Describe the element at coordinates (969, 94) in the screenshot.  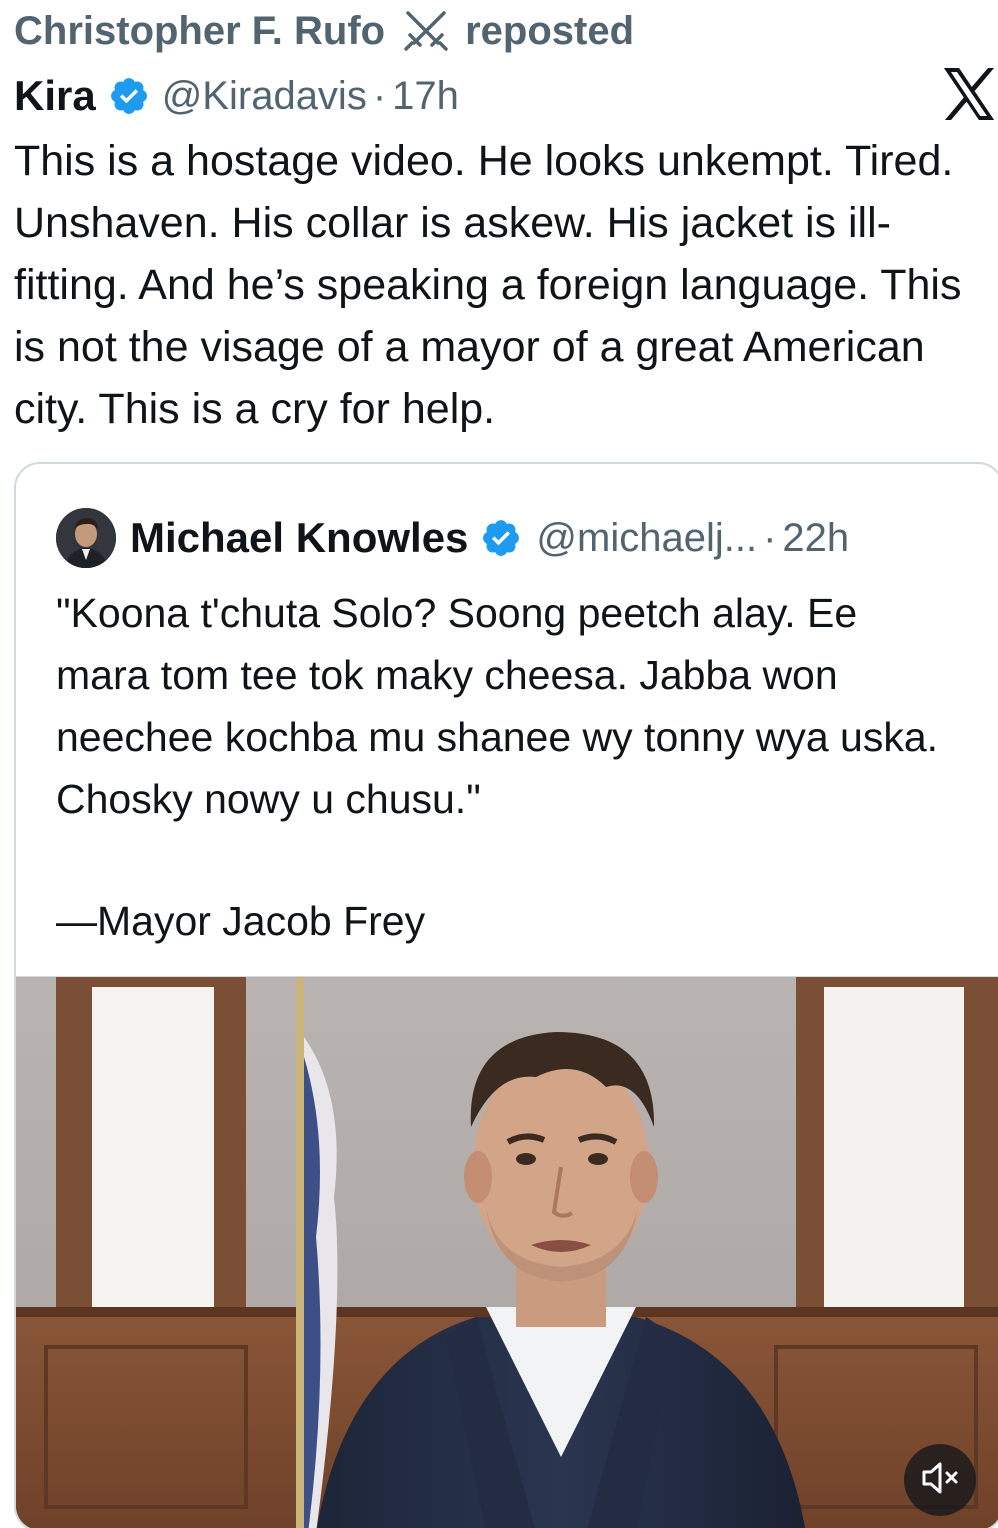
I see `x-logo-icon` at that location.